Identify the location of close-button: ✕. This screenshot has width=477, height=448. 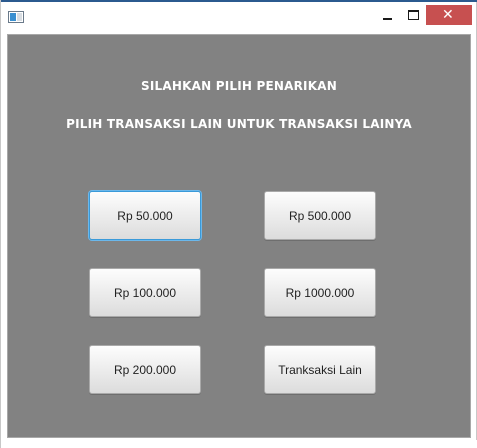
(449, 15).